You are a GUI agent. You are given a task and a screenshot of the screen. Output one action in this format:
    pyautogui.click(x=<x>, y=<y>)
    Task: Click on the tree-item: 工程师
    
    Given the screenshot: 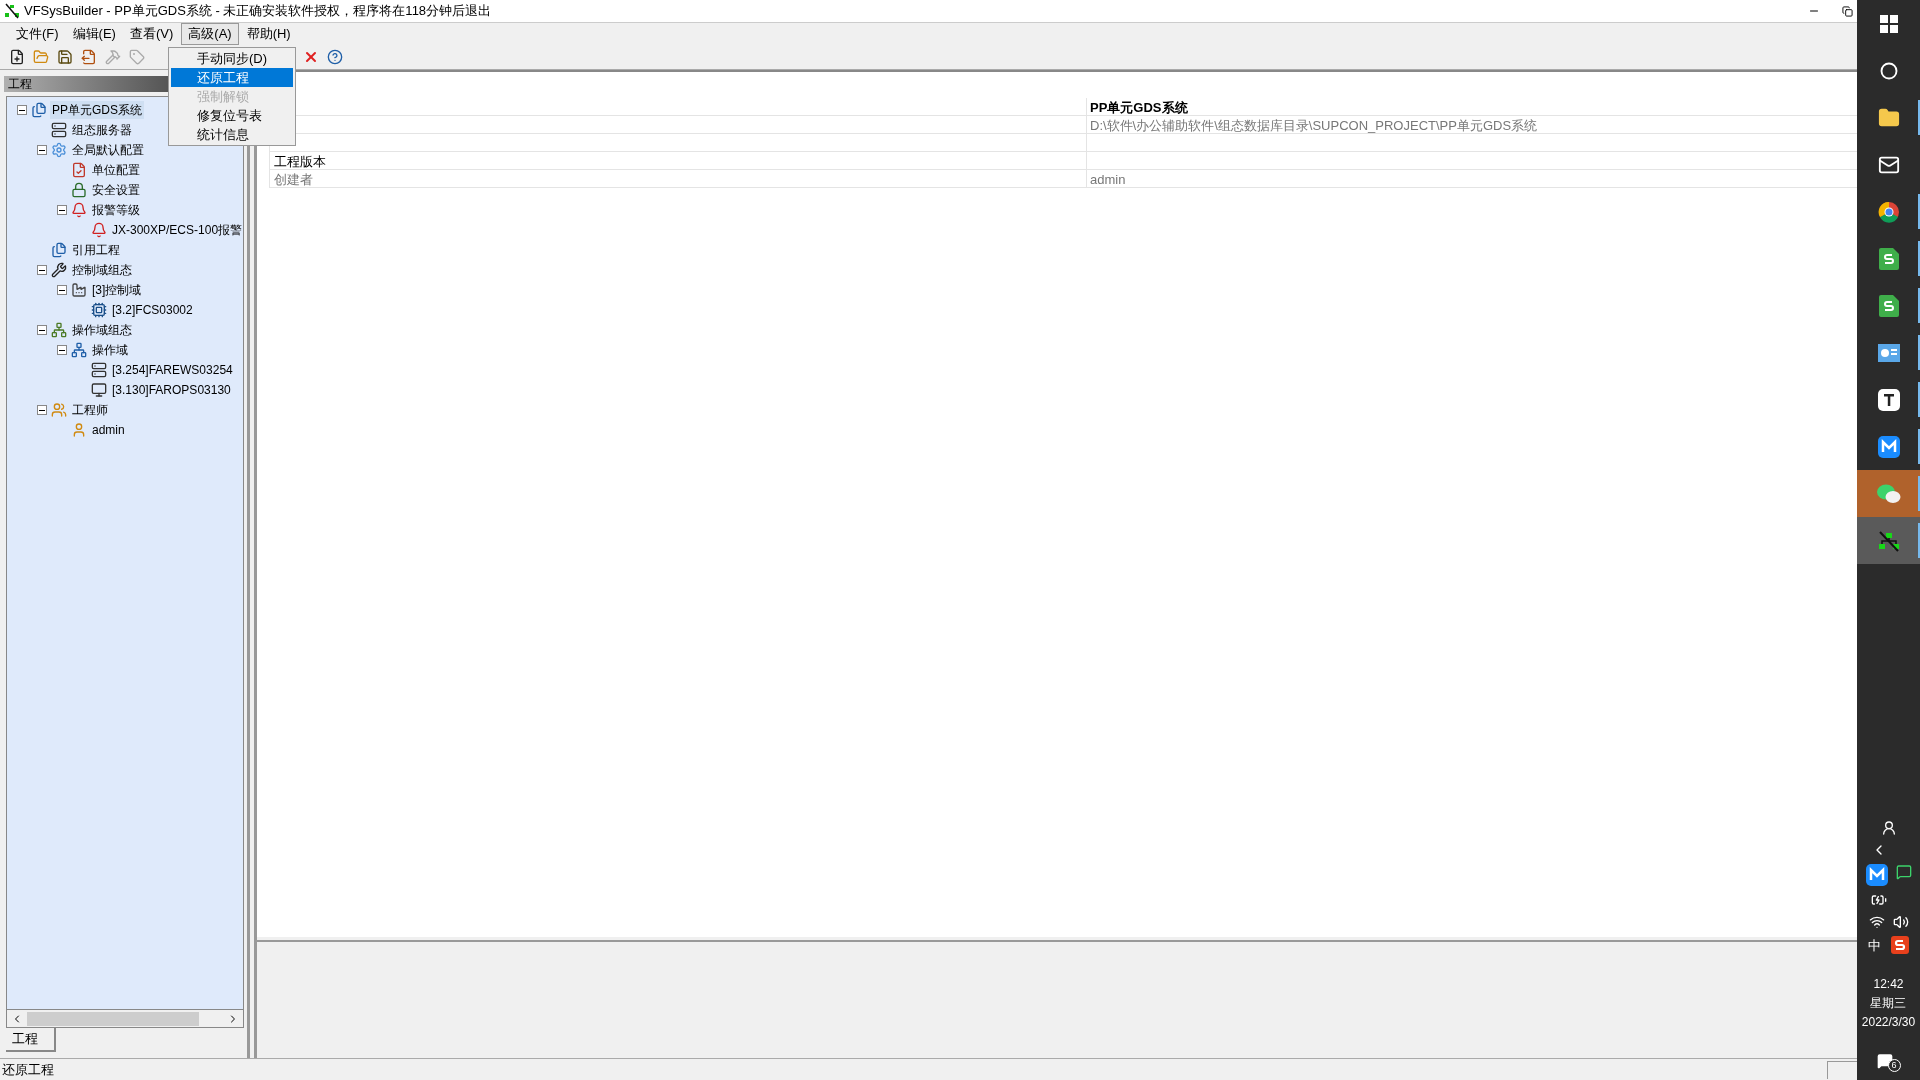 What is the action you would take?
    pyautogui.click(x=90, y=410)
    